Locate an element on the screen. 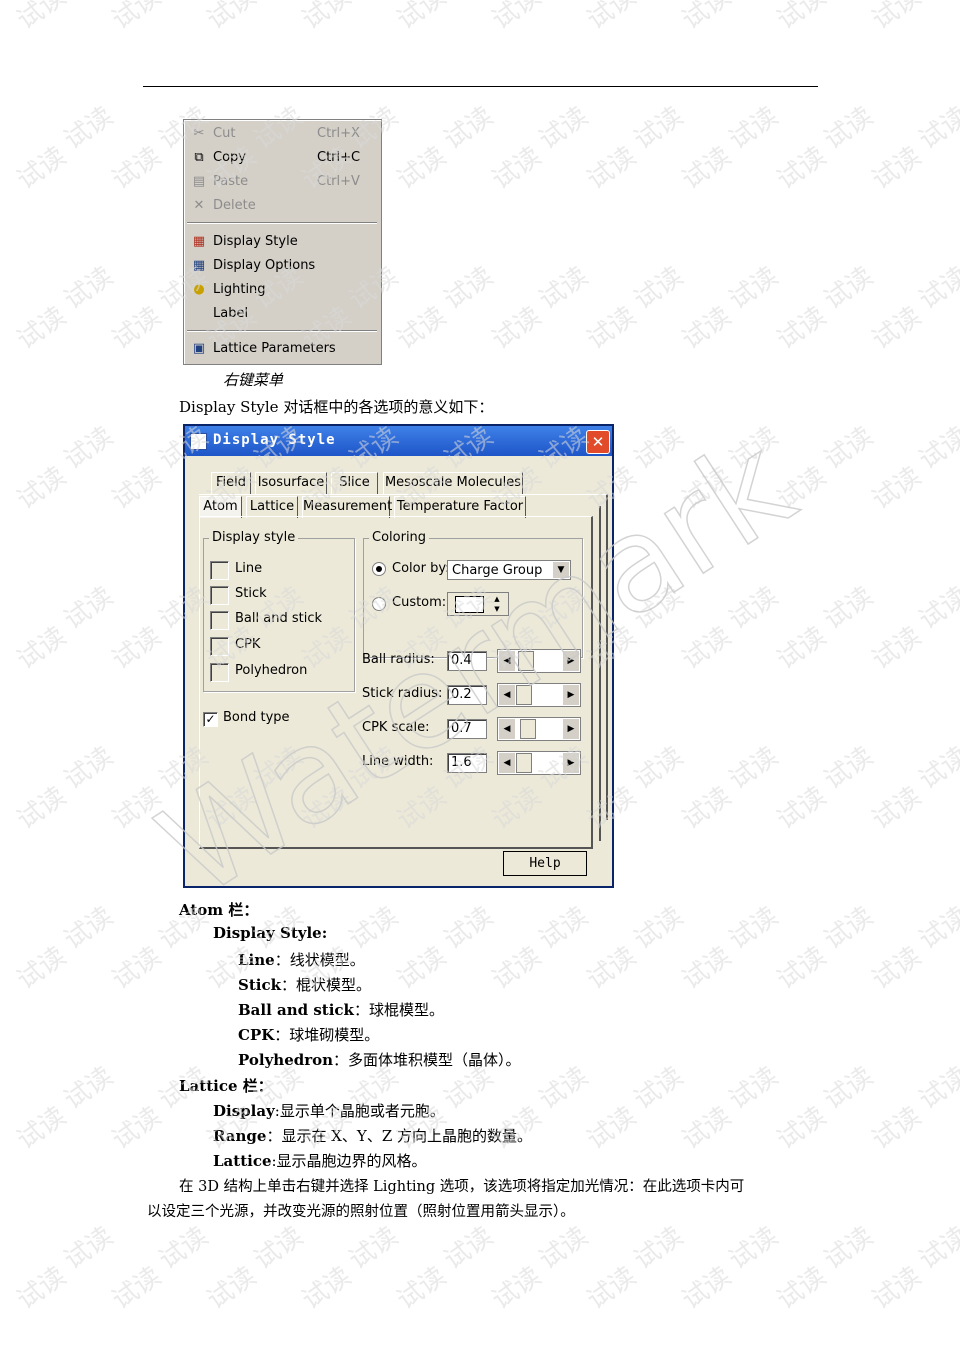  menu-item-lattice-parameters: ▣ Lattice Parameters is located at coordinates (282, 349).